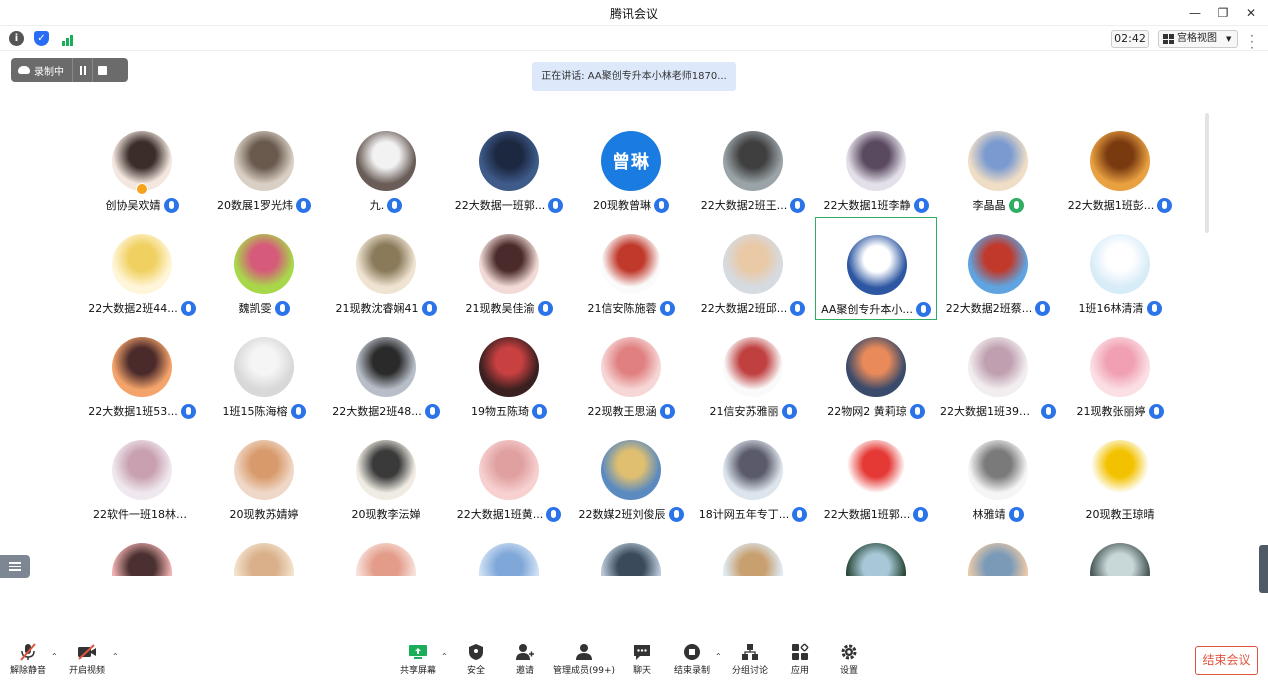  Describe the element at coordinates (1120, 514) in the screenshot. I see `participant-name: 20现教王琼晴` at that location.